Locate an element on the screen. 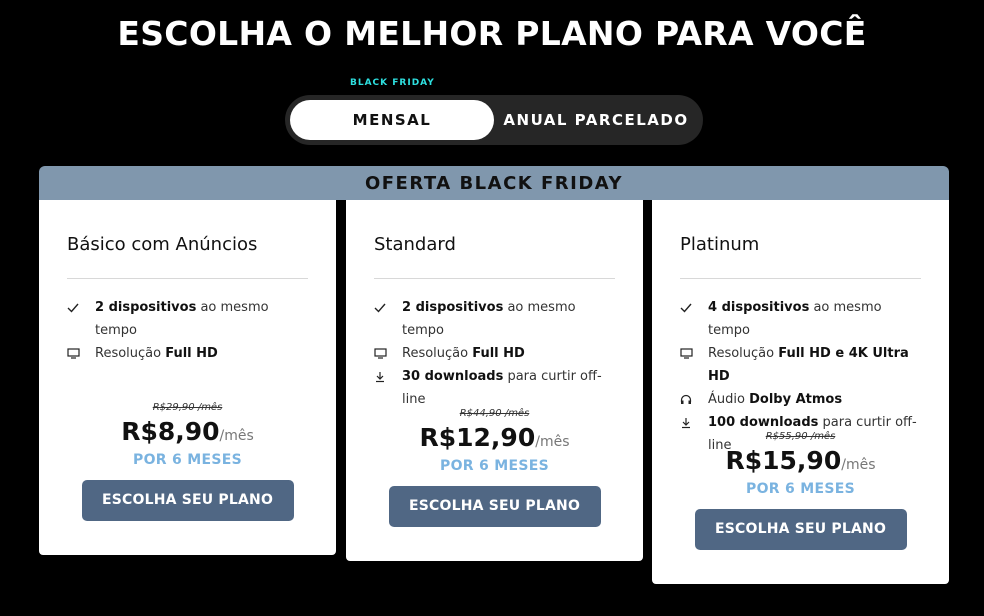  plan-name: Platinum is located at coordinates (720, 244).